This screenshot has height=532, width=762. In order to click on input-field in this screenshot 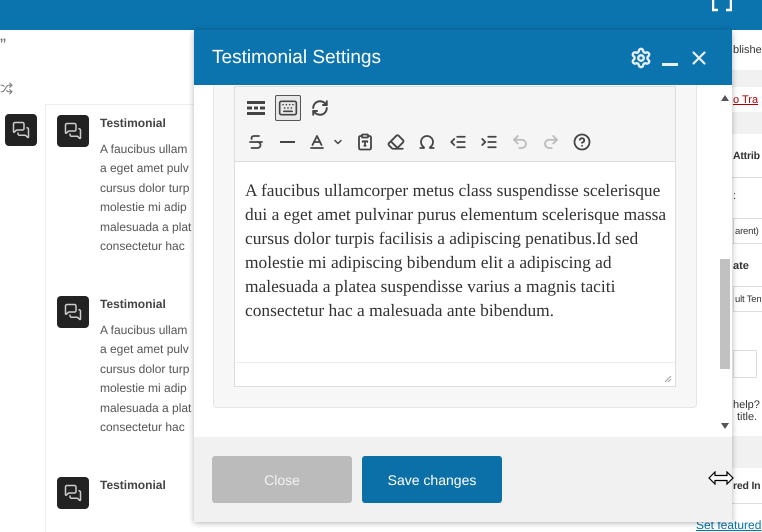, I will do `click(745, 364)`.